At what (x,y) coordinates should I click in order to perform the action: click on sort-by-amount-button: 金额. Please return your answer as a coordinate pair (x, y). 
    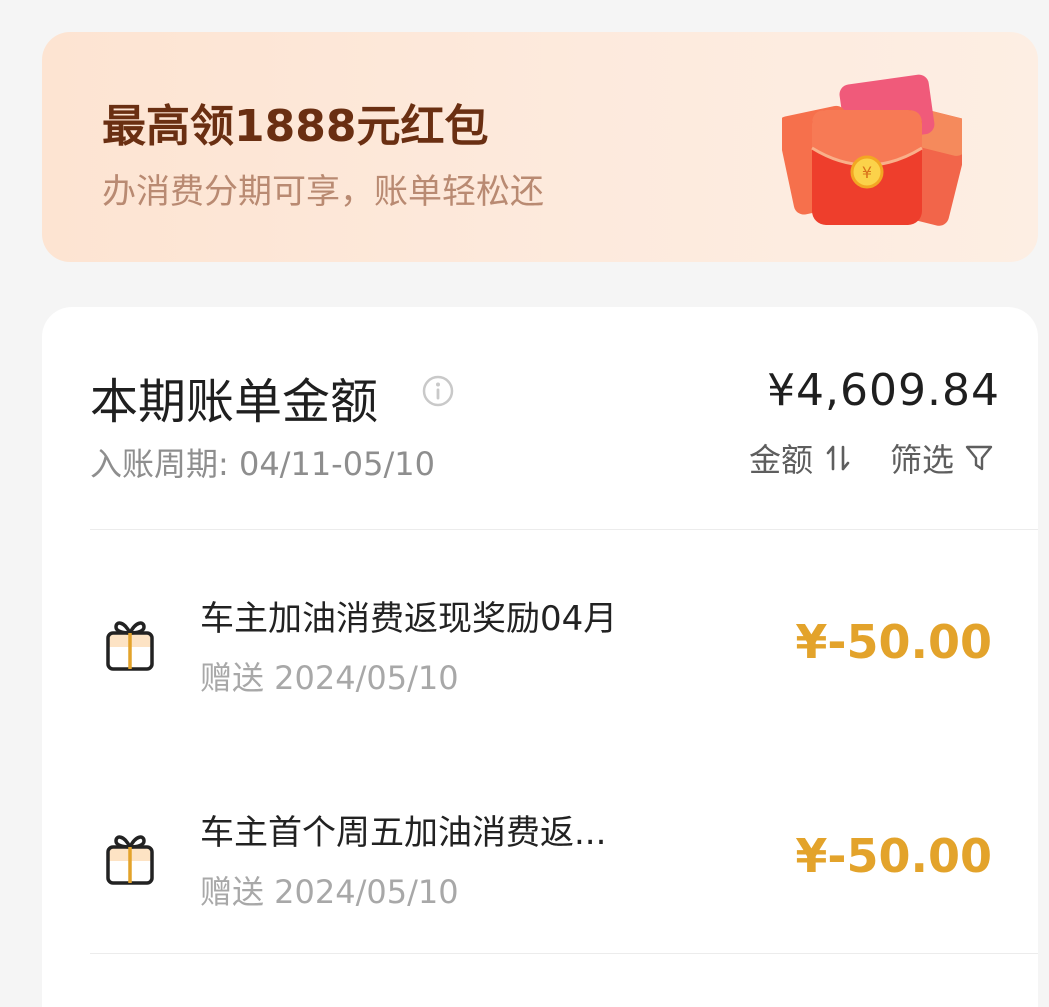
    Looking at the image, I should click on (800, 458).